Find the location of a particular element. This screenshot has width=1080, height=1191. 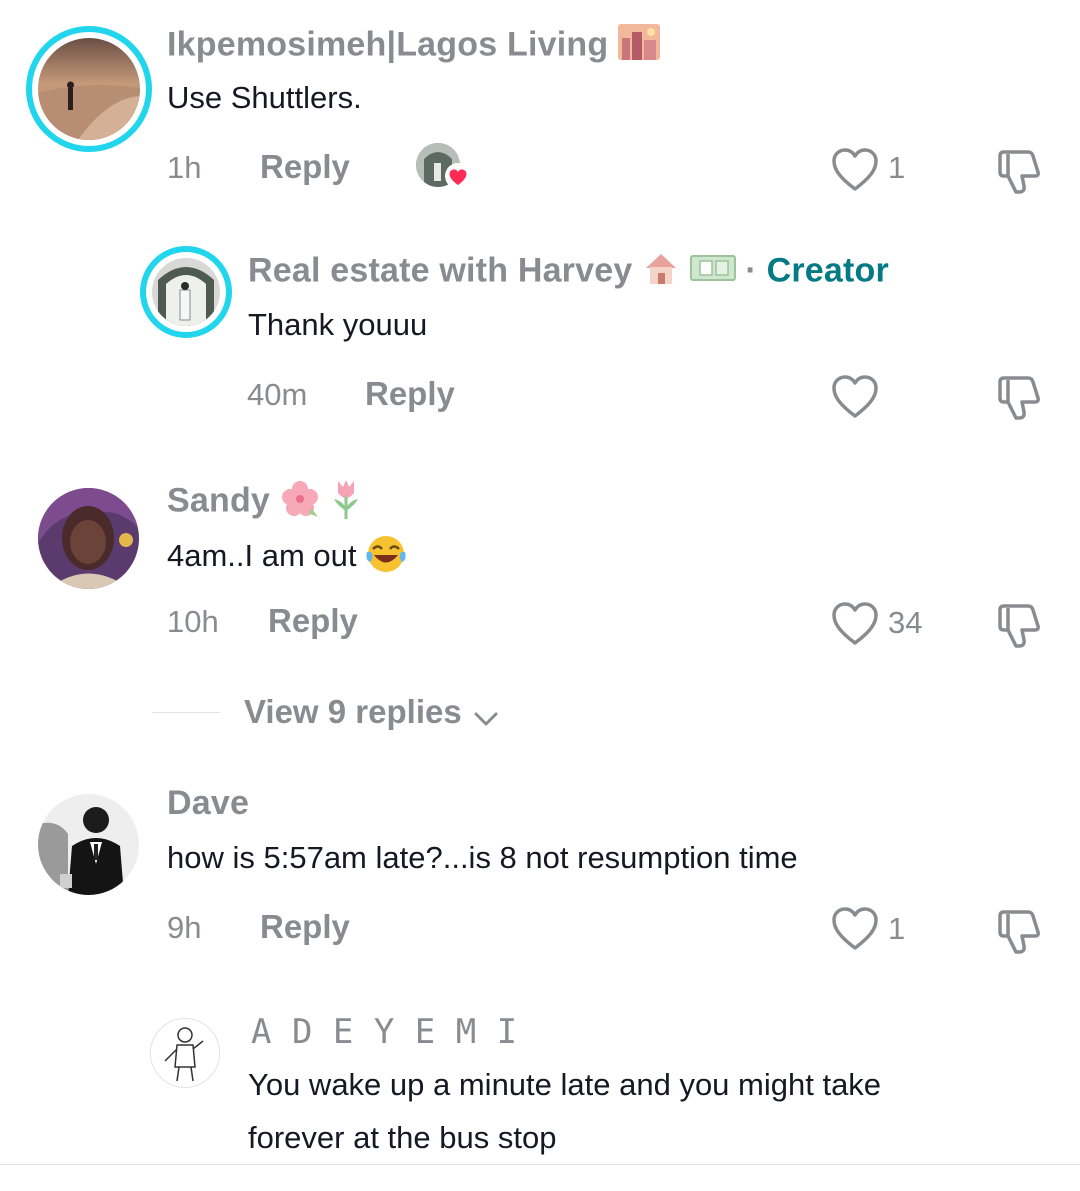

hibiscus-emoji-icon is located at coordinates (300, 502).